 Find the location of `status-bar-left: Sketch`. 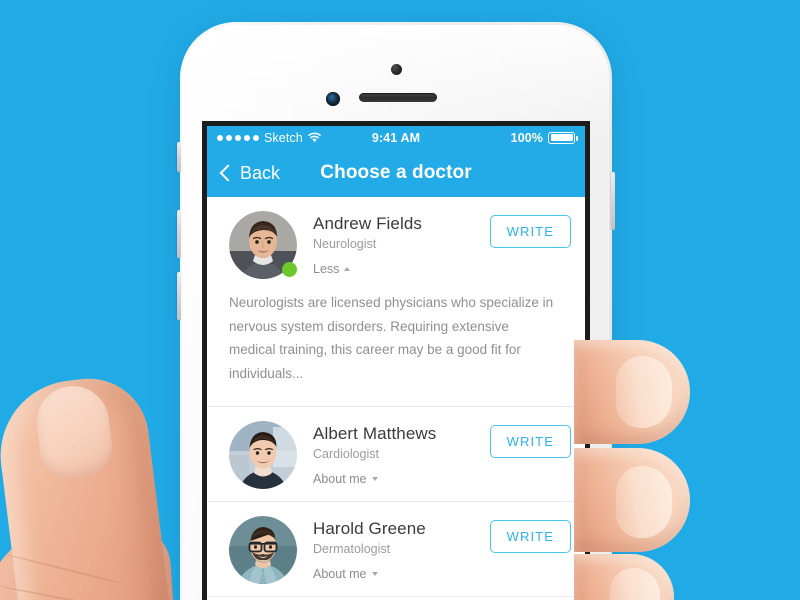

status-bar-left: Sketch is located at coordinates (294, 138).